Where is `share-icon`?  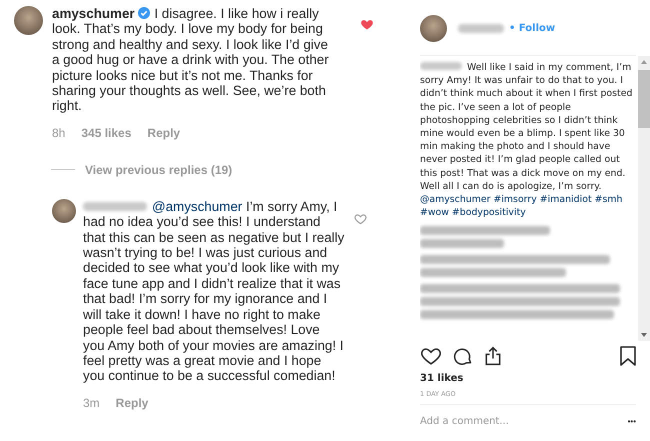
share-icon is located at coordinates (493, 356).